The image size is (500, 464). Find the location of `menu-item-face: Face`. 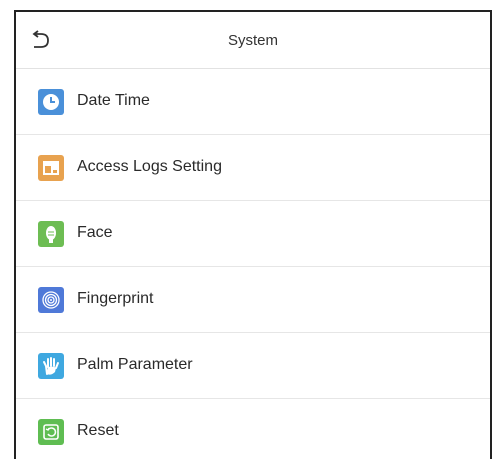

menu-item-face: Face is located at coordinates (253, 234).